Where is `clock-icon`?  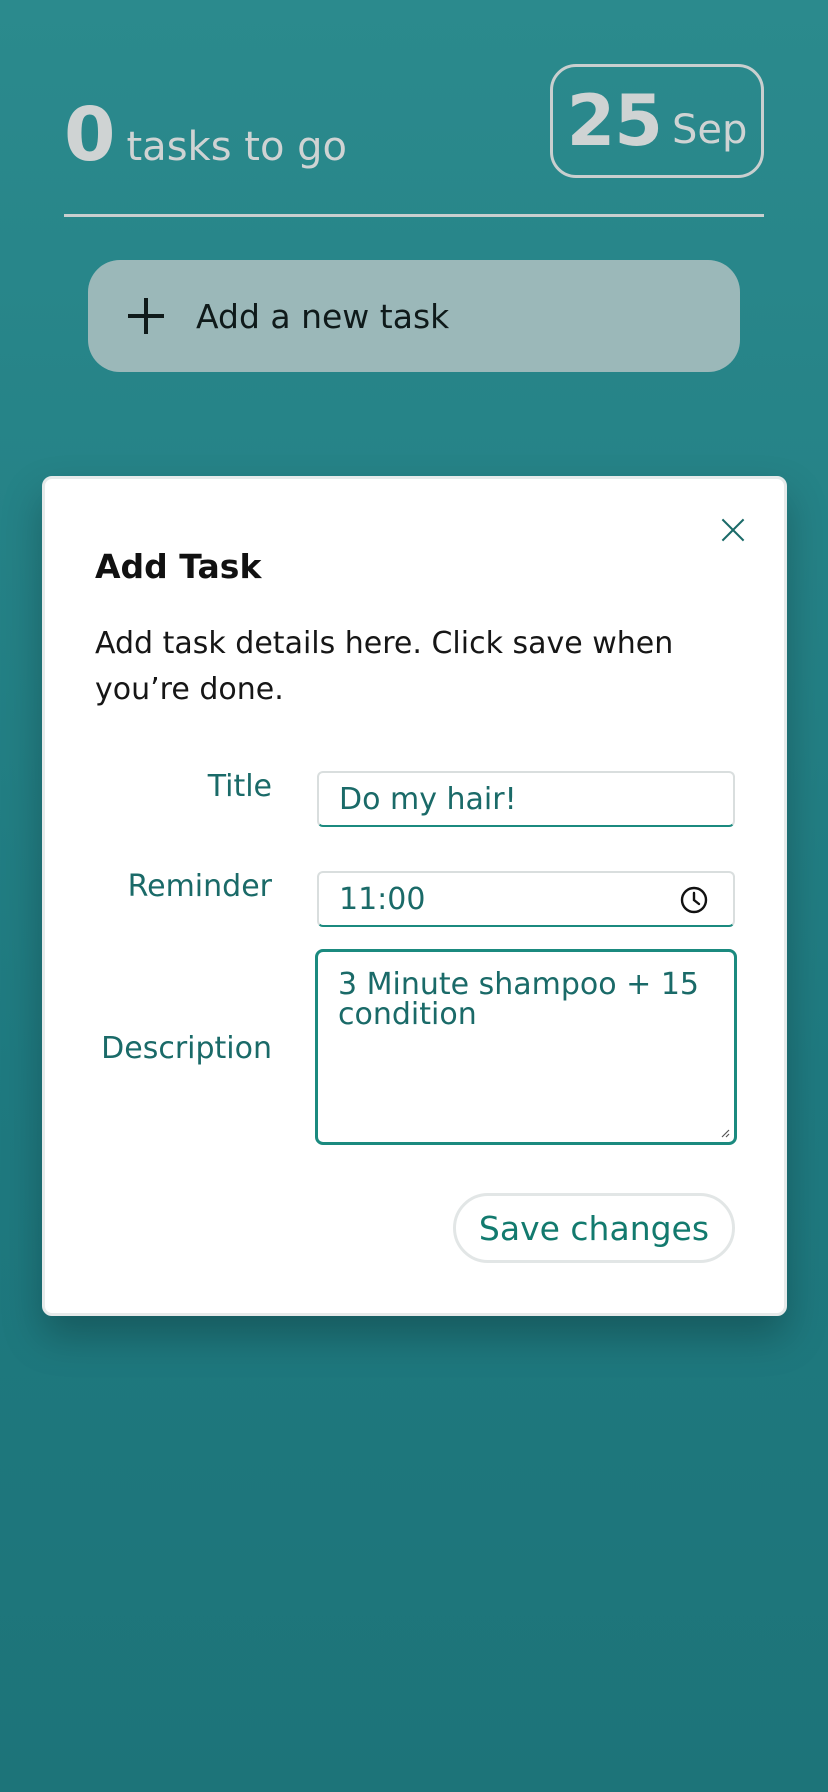 clock-icon is located at coordinates (694, 900).